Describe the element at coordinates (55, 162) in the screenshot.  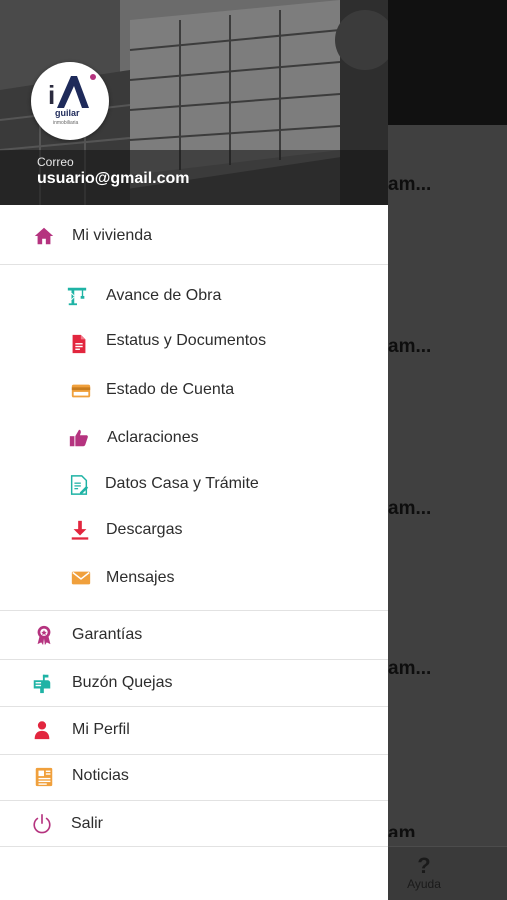
I see `email-label: Correo` at that location.